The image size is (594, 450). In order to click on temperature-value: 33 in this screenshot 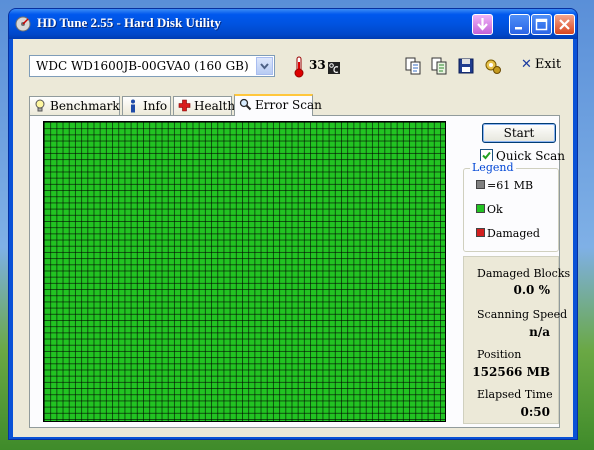, I will do `click(317, 65)`.